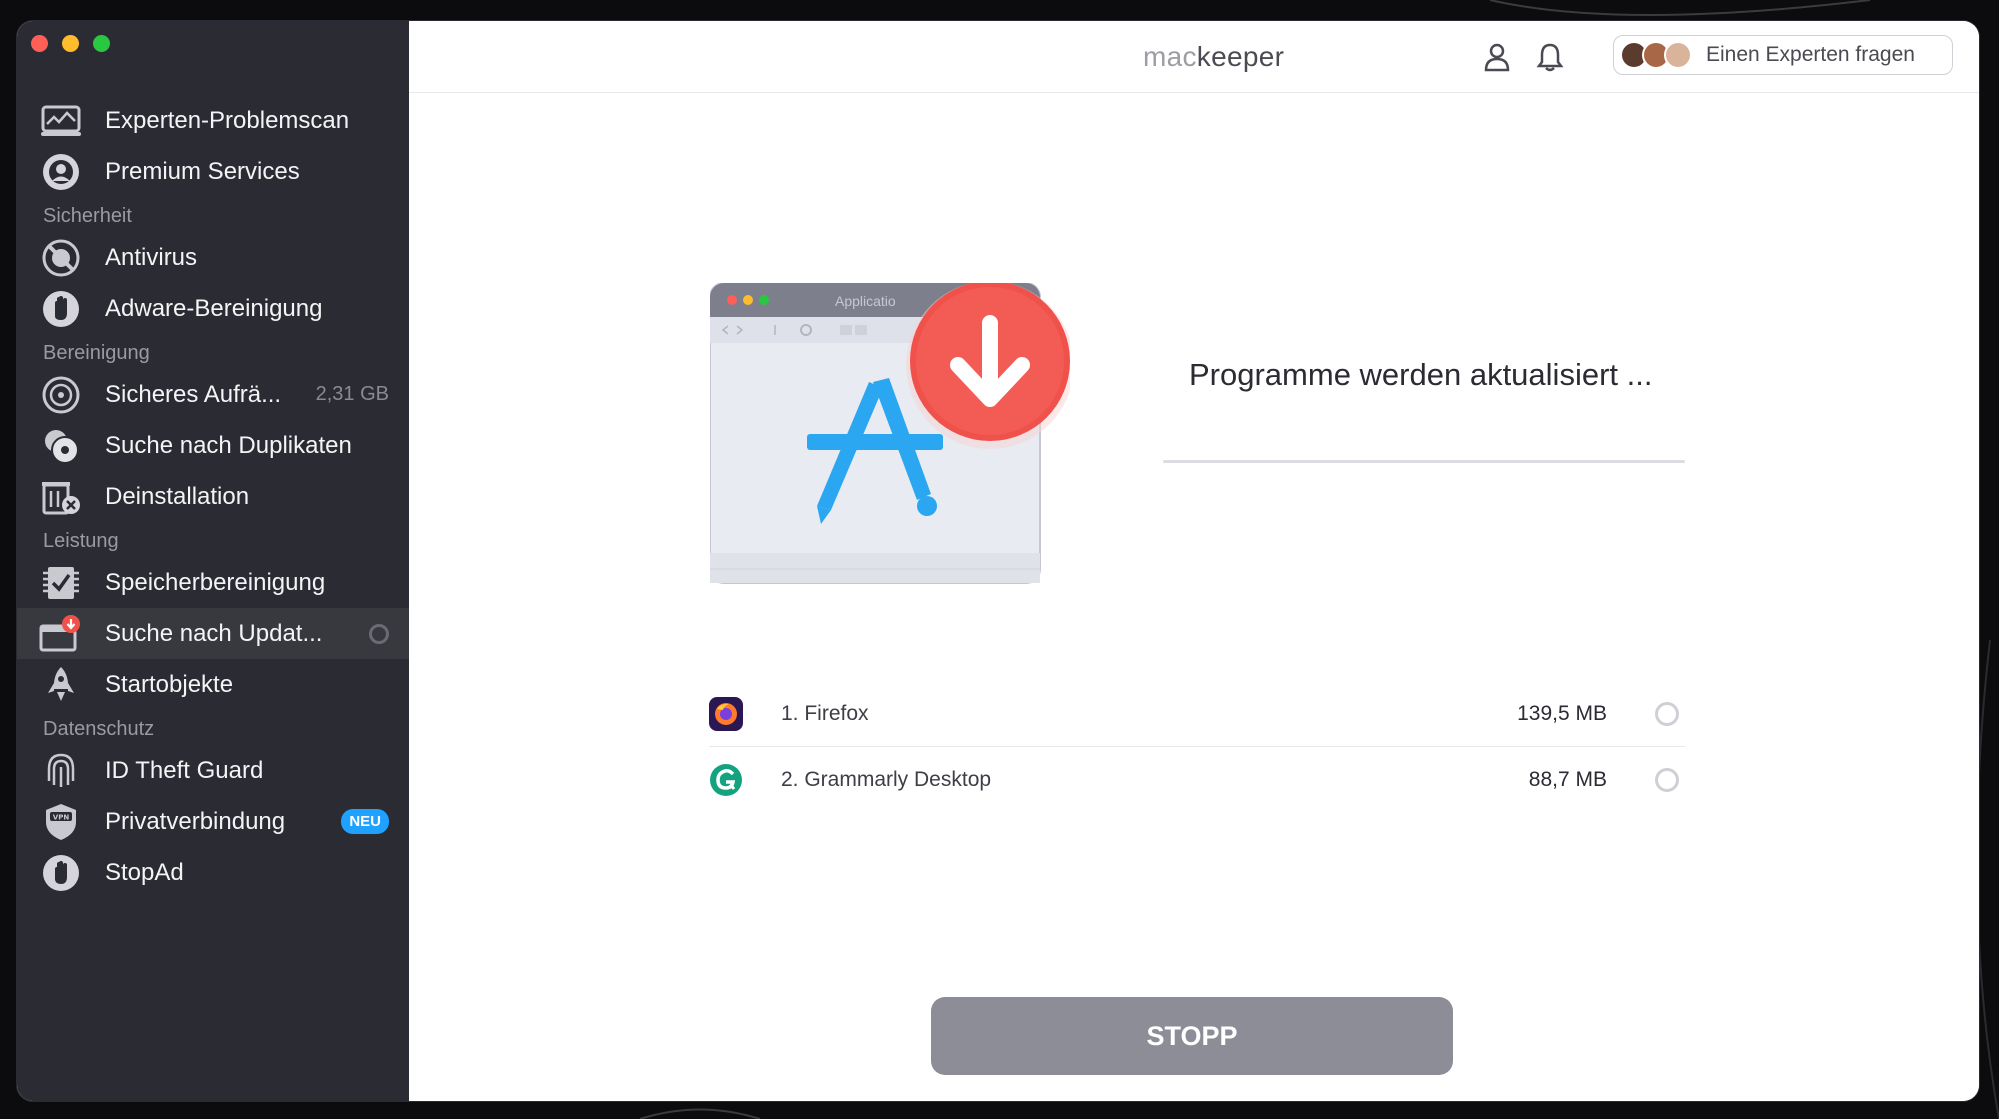  I want to click on sidebar-item-duplikate: Suche nach Duplikaten, so click(213, 445).